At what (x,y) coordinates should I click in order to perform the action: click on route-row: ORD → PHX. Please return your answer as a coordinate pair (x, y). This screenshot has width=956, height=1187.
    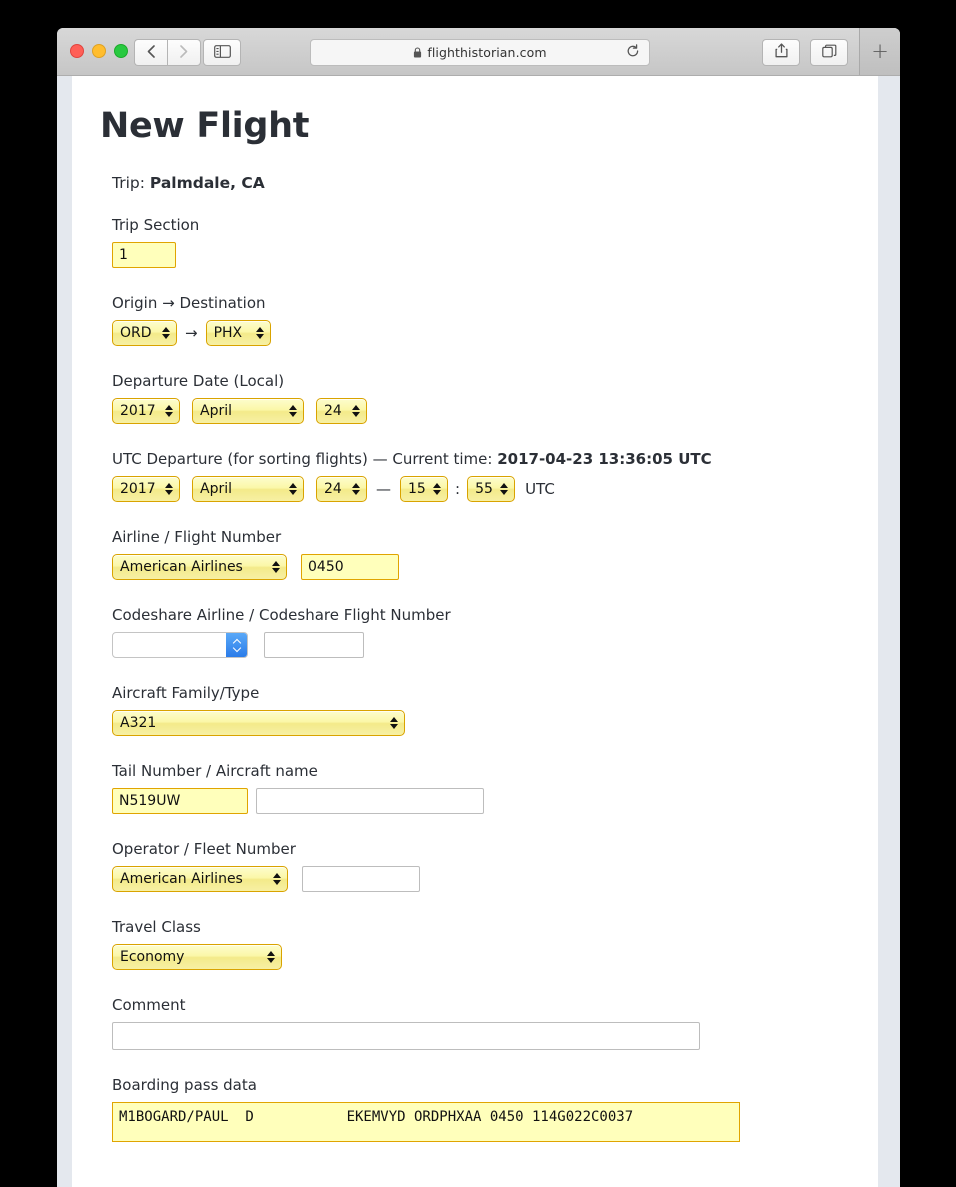
    Looking at the image, I should click on (481, 333).